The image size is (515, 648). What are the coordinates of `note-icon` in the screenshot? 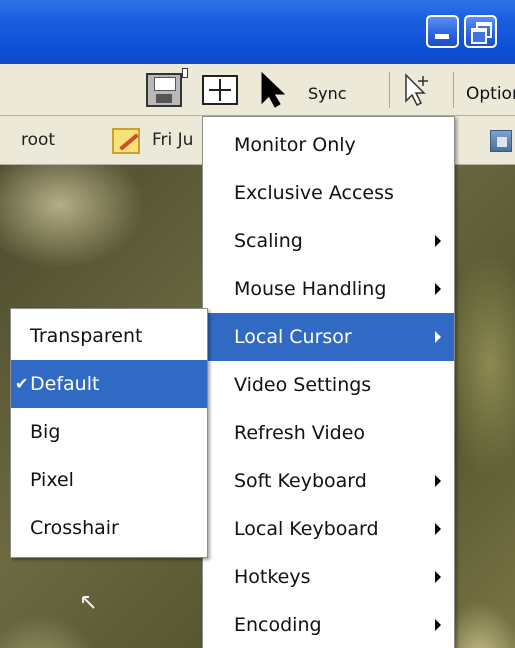 It's located at (126, 141).